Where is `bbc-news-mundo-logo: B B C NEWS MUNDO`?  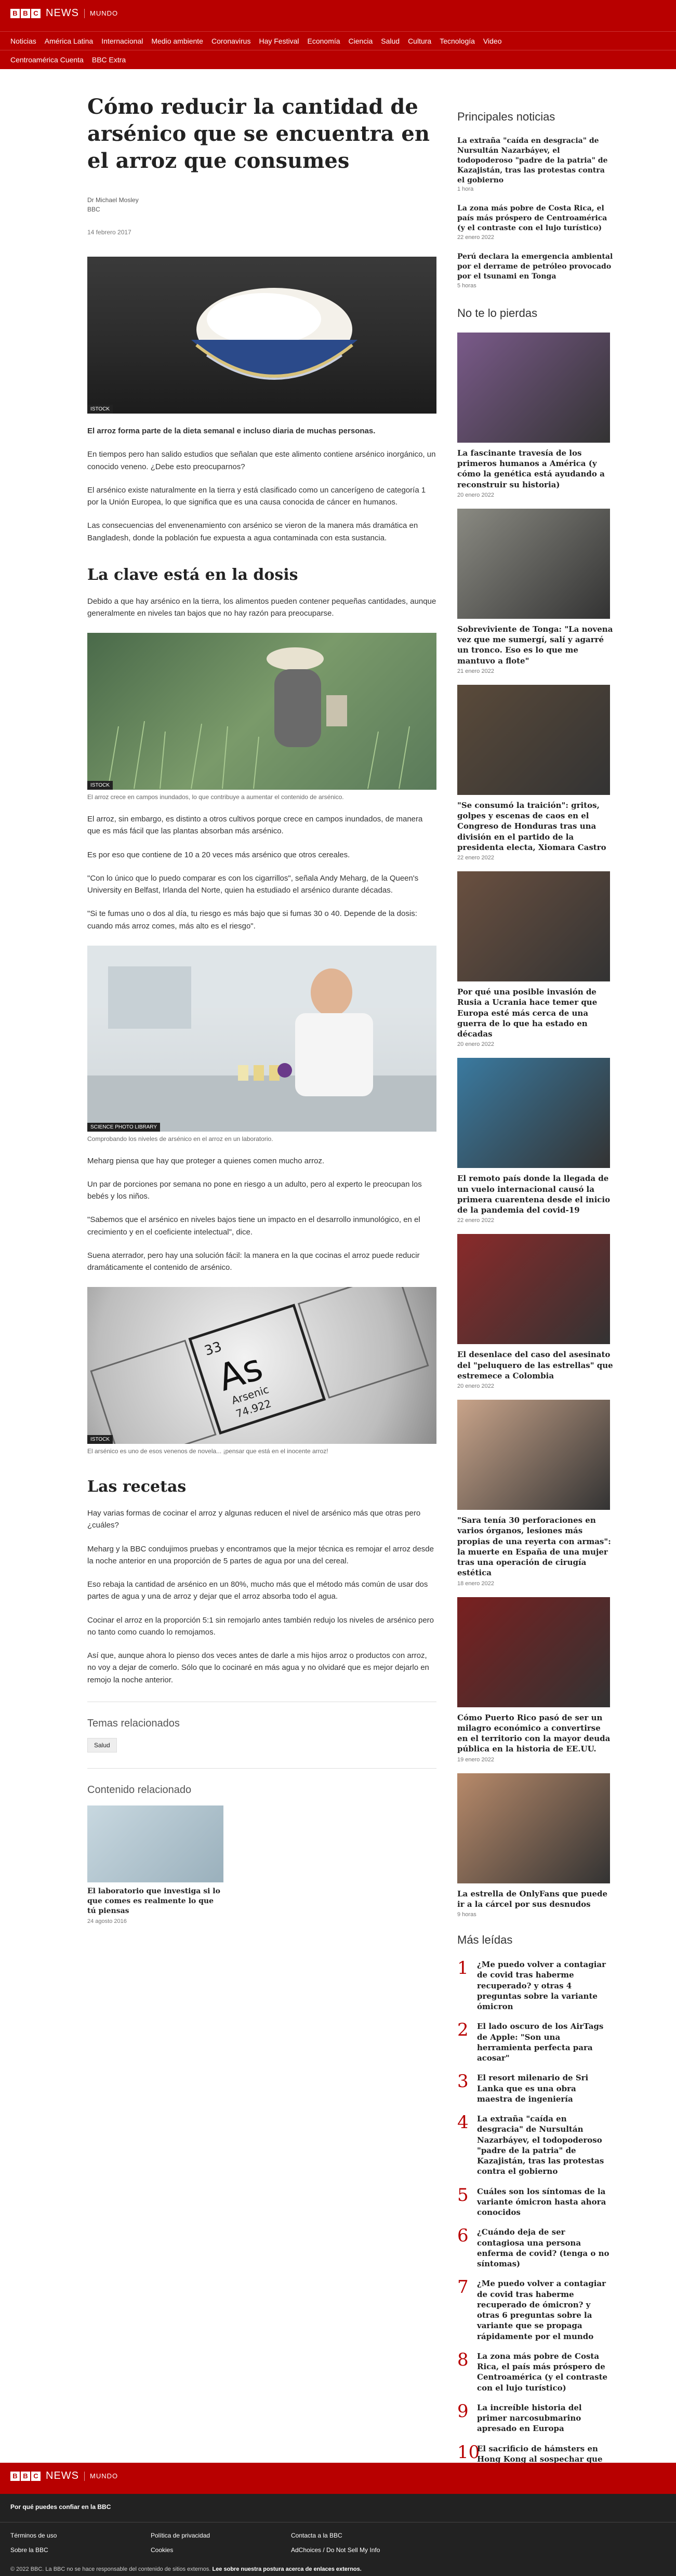 bbc-news-mundo-logo: B B C NEWS MUNDO is located at coordinates (64, 13).